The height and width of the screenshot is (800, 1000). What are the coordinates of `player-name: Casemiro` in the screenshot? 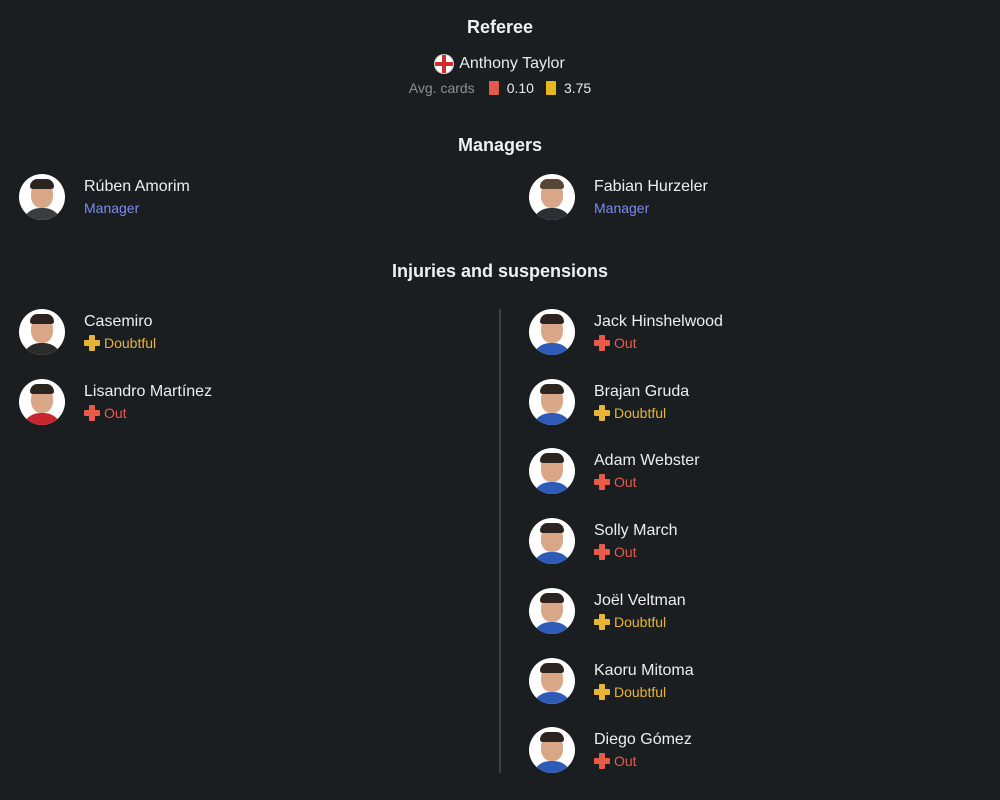 It's located at (118, 321).